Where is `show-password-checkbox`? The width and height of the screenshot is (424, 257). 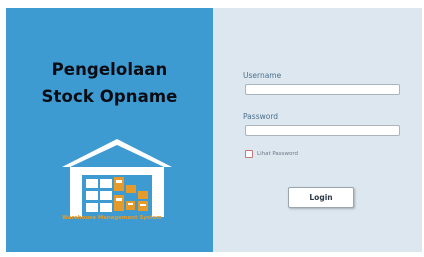
show-password-checkbox is located at coordinates (249, 154).